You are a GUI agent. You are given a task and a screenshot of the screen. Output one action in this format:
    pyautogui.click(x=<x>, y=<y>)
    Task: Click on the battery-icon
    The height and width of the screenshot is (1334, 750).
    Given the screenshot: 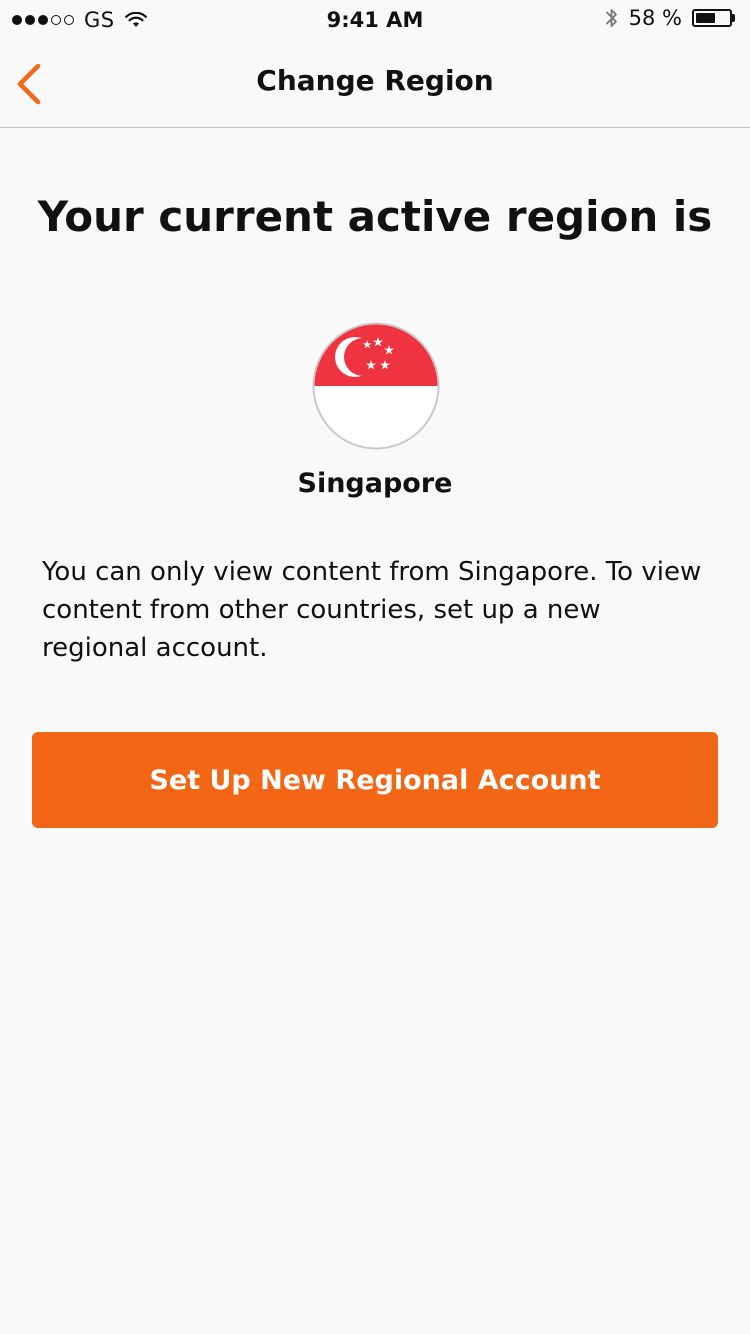 What is the action you would take?
    pyautogui.click(x=714, y=18)
    